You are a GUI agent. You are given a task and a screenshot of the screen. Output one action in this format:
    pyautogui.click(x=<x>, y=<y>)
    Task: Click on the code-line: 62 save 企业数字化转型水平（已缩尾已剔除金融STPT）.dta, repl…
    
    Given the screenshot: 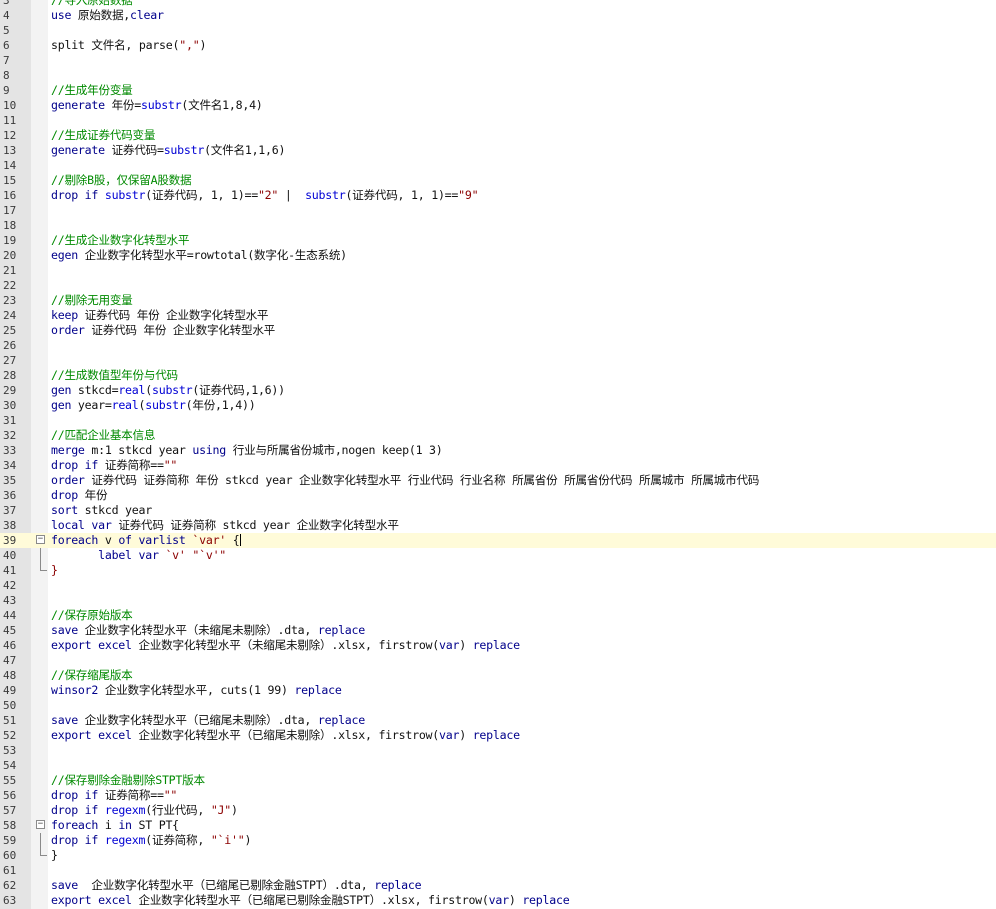 What is the action you would take?
    pyautogui.click(x=498, y=885)
    